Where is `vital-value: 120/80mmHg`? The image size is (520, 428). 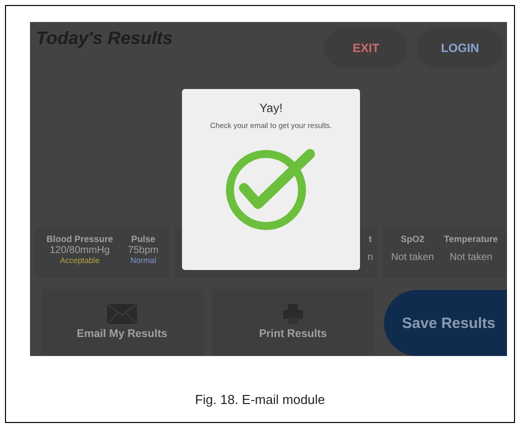 vital-value: 120/80mmHg is located at coordinates (80, 250).